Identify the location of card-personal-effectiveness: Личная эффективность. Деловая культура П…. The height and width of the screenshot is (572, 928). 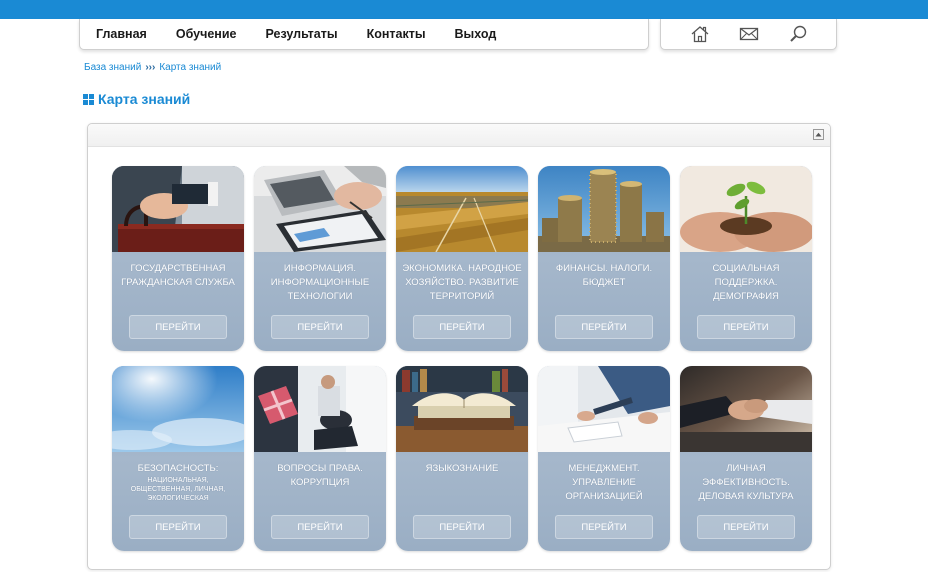
(746, 458).